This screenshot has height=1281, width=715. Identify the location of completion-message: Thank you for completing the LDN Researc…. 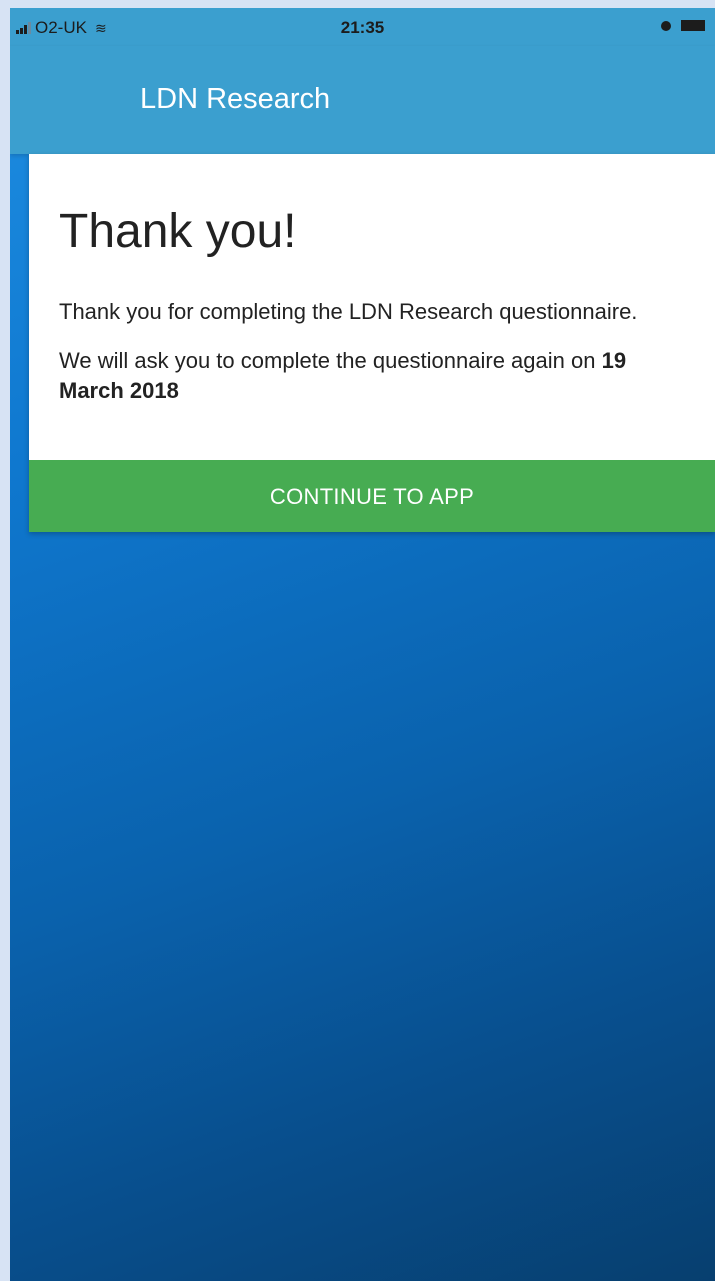
(348, 311).